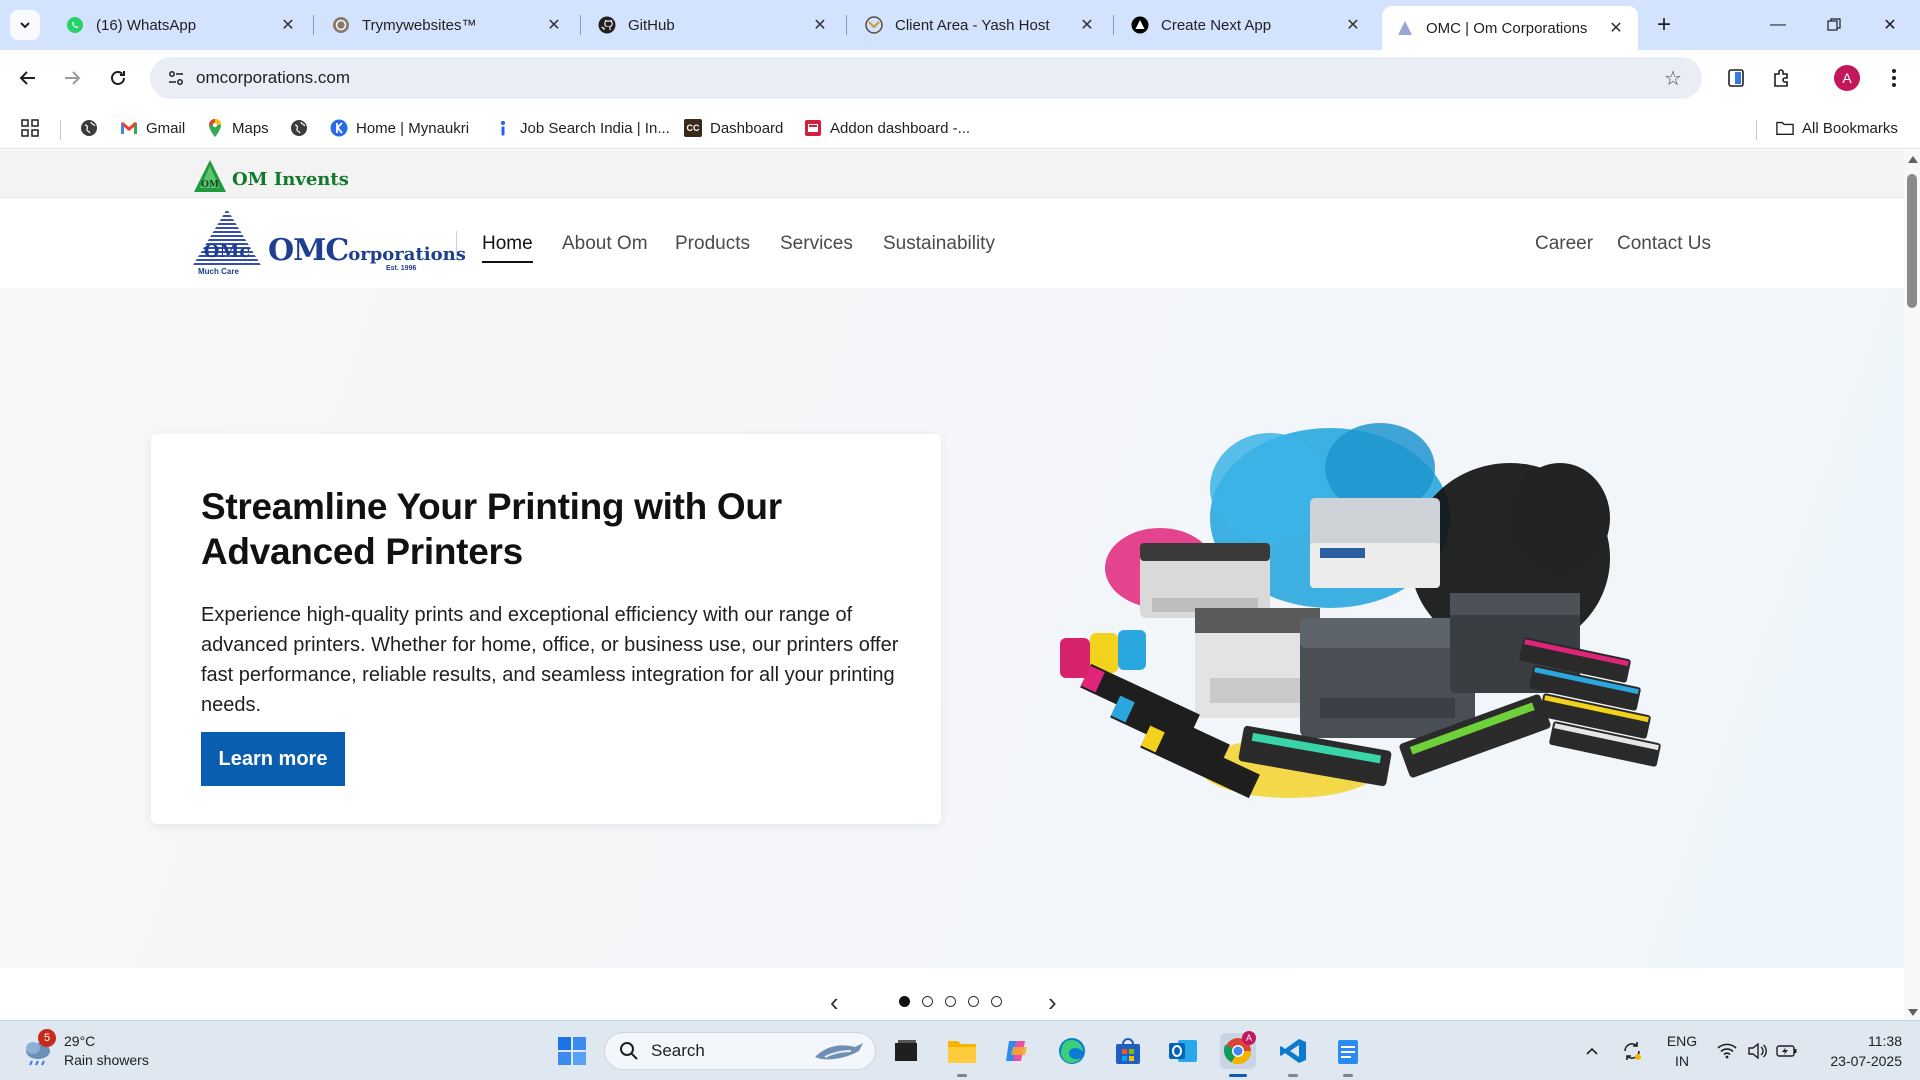  What do you see at coordinates (1912, 241) in the screenshot?
I see `scroll-thumb` at bounding box center [1912, 241].